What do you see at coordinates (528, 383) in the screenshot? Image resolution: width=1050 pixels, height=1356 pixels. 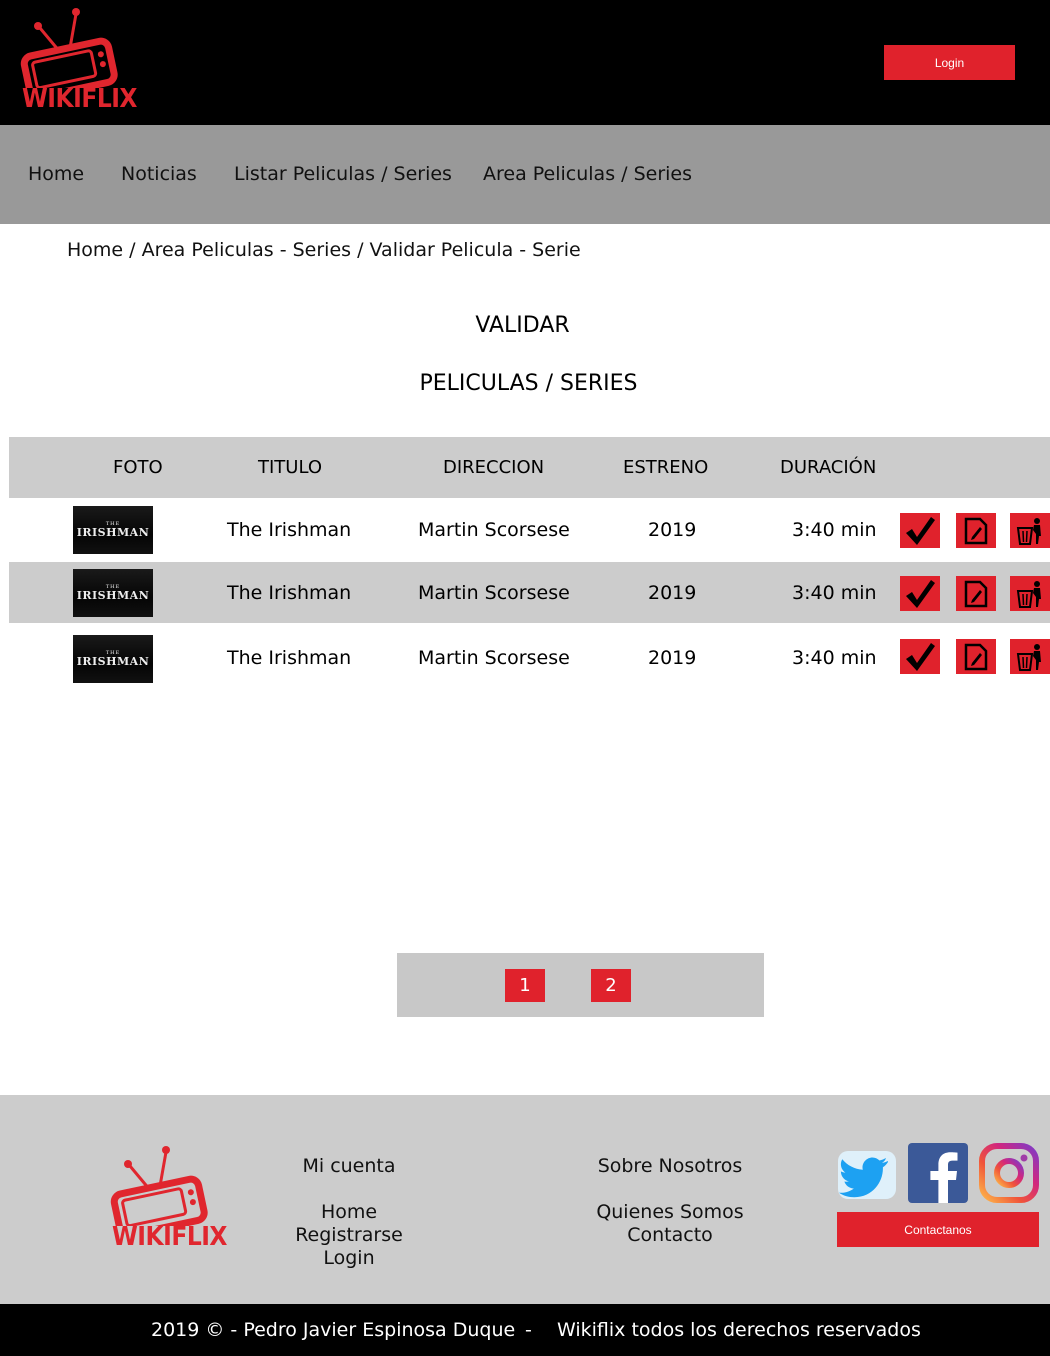 I see `page-subtitle: PELICULAS / SERIES` at bounding box center [528, 383].